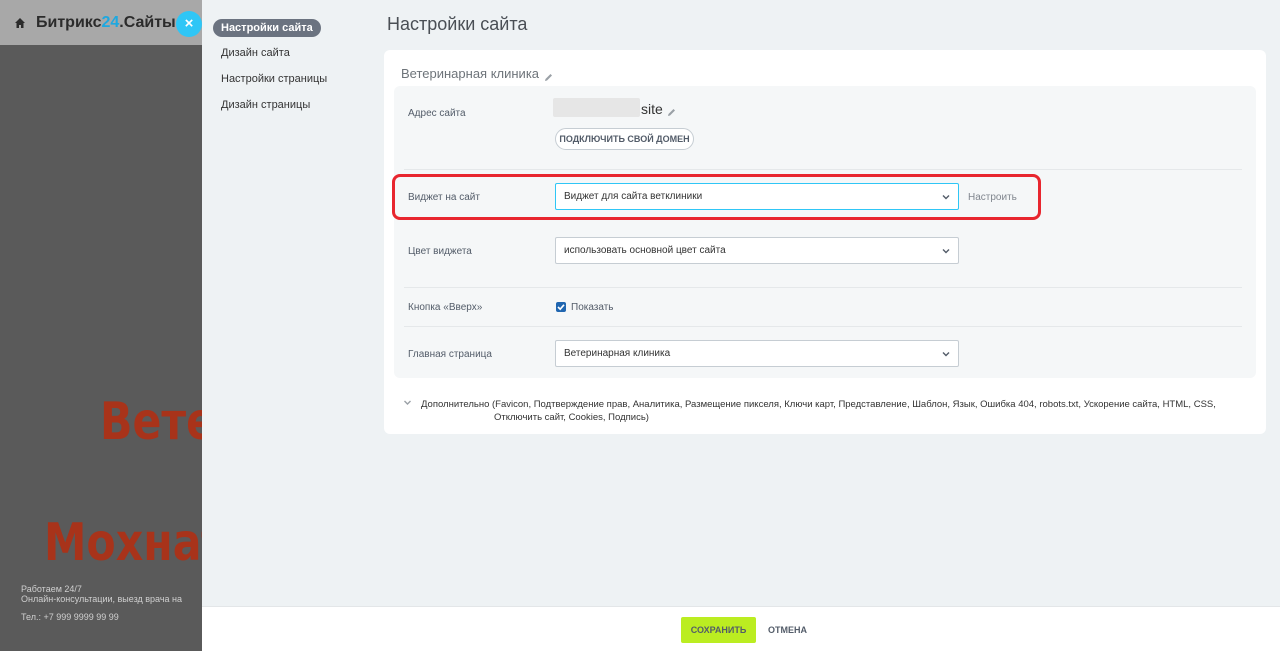 Image resolution: width=1280 pixels, height=651 pixels. What do you see at coordinates (477, 74) in the screenshot?
I see `site-name: Ветеринарная клиника` at bounding box center [477, 74].